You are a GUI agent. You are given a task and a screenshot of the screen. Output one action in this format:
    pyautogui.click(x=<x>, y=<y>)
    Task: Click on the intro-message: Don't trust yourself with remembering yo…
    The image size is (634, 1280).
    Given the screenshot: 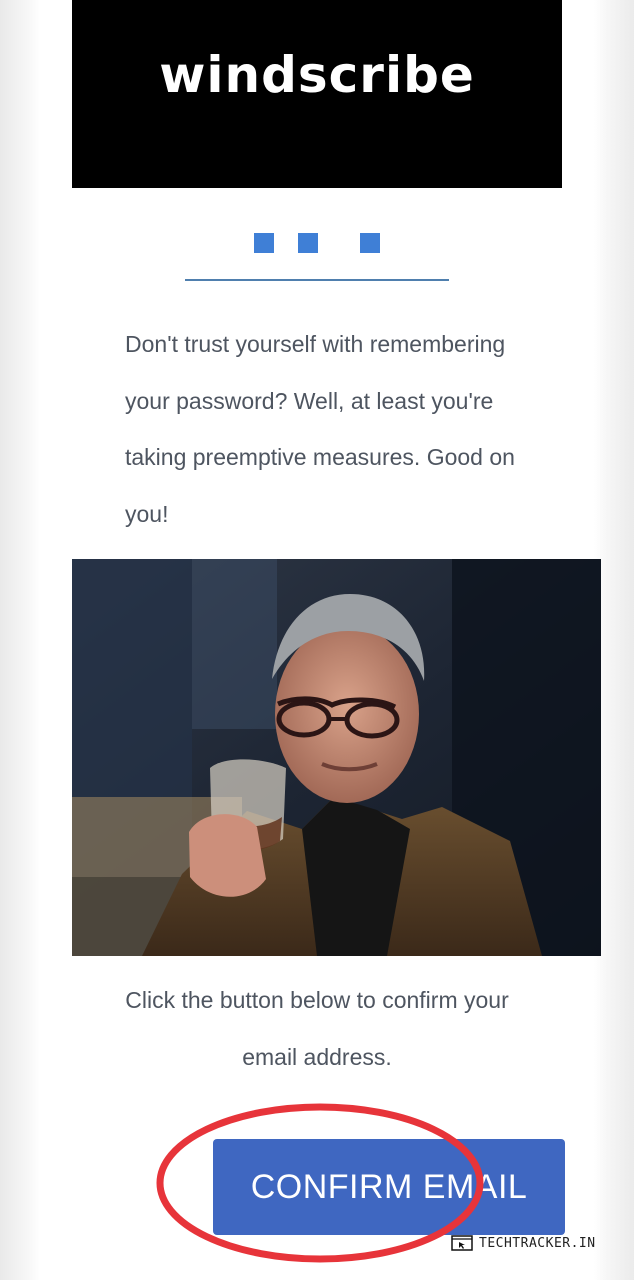 What is the action you would take?
    pyautogui.click(x=320, y=429)
    